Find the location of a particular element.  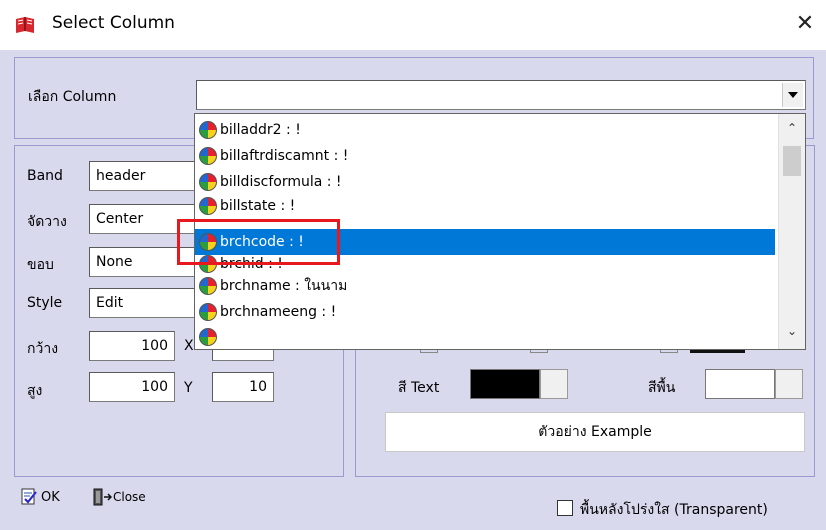

ok-button: OK is located at coordinates (40, 497).